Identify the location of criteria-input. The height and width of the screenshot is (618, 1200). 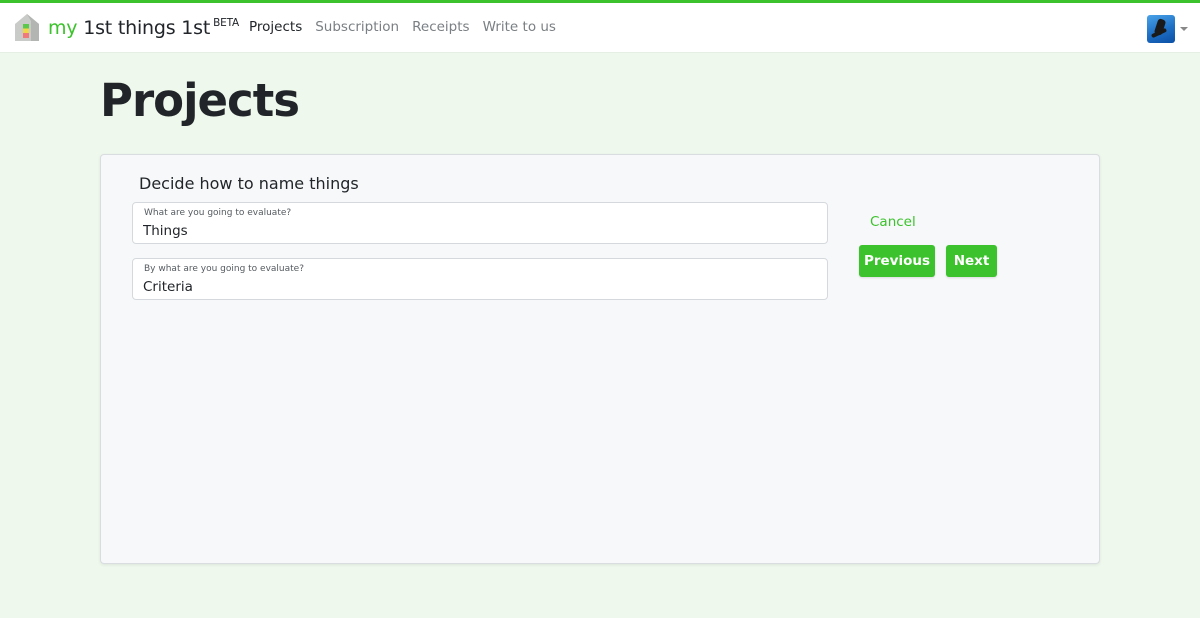
(478, 287).